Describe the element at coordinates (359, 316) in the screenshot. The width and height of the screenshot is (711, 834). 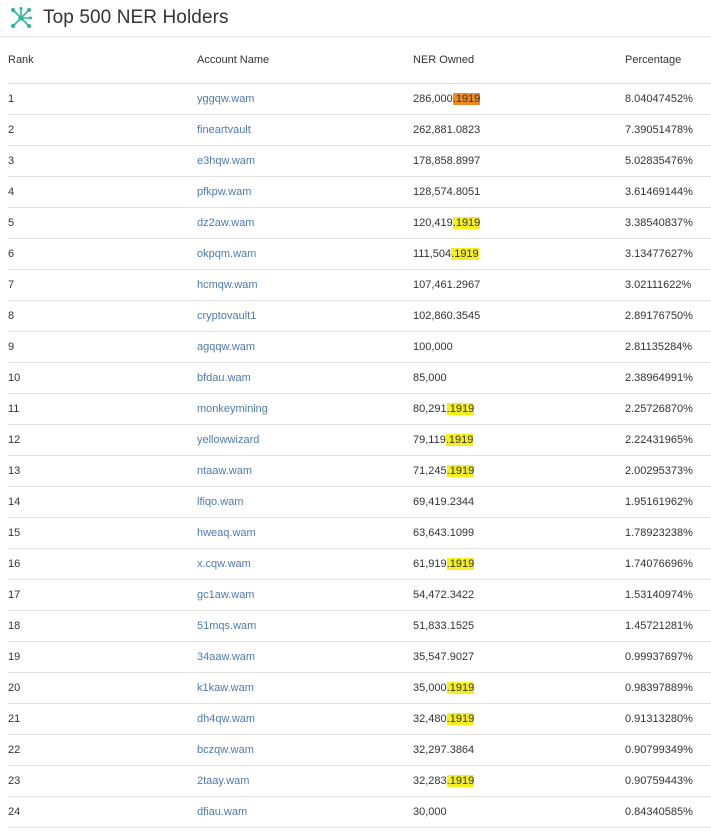
I see `table-row: 8 cryptovault1 102,860.3545 2.89176750%` at that location.